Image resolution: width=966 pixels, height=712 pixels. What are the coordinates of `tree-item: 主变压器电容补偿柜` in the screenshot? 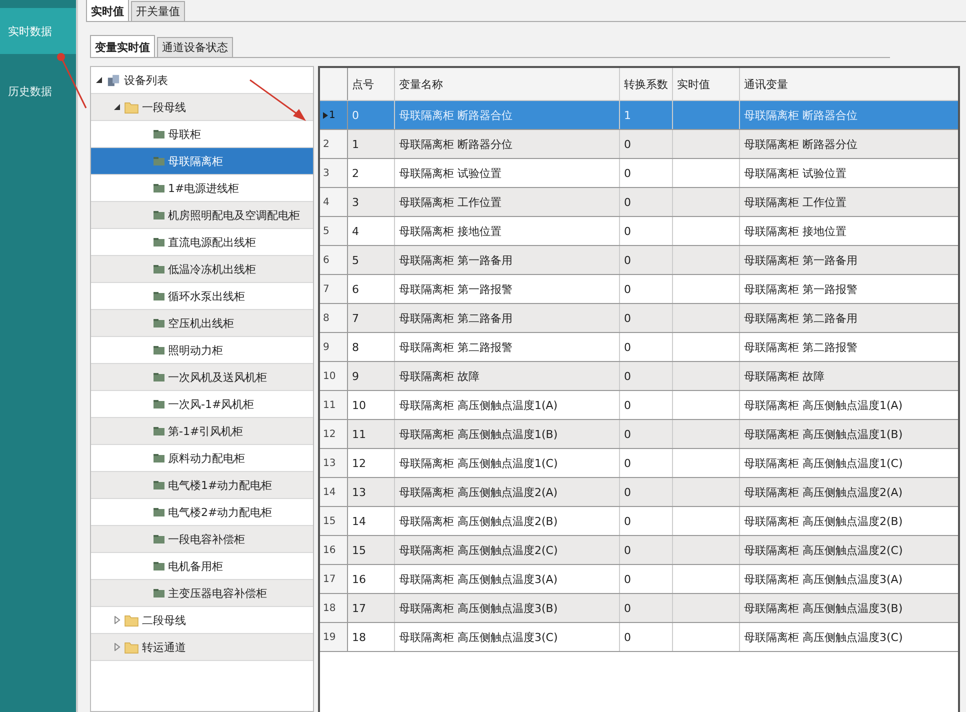 It's located at (202, 593).